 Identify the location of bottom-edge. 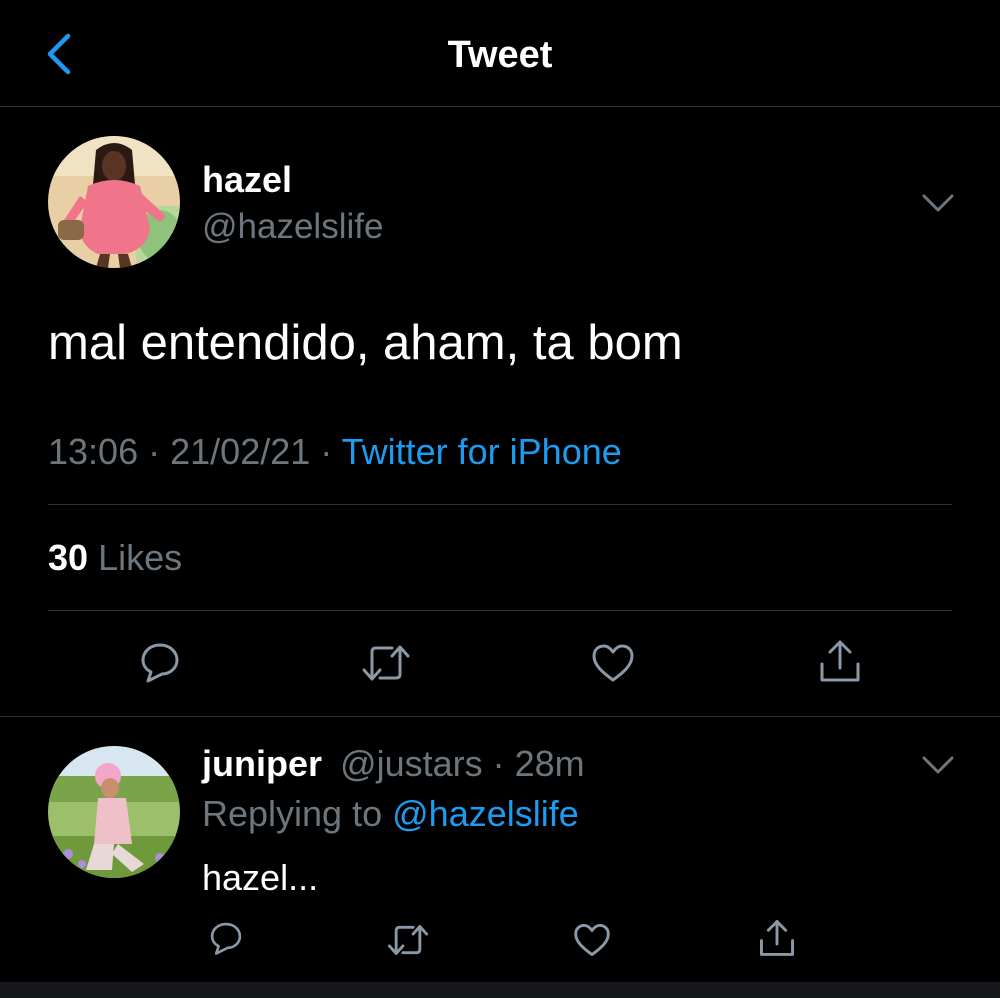
(500, 990).